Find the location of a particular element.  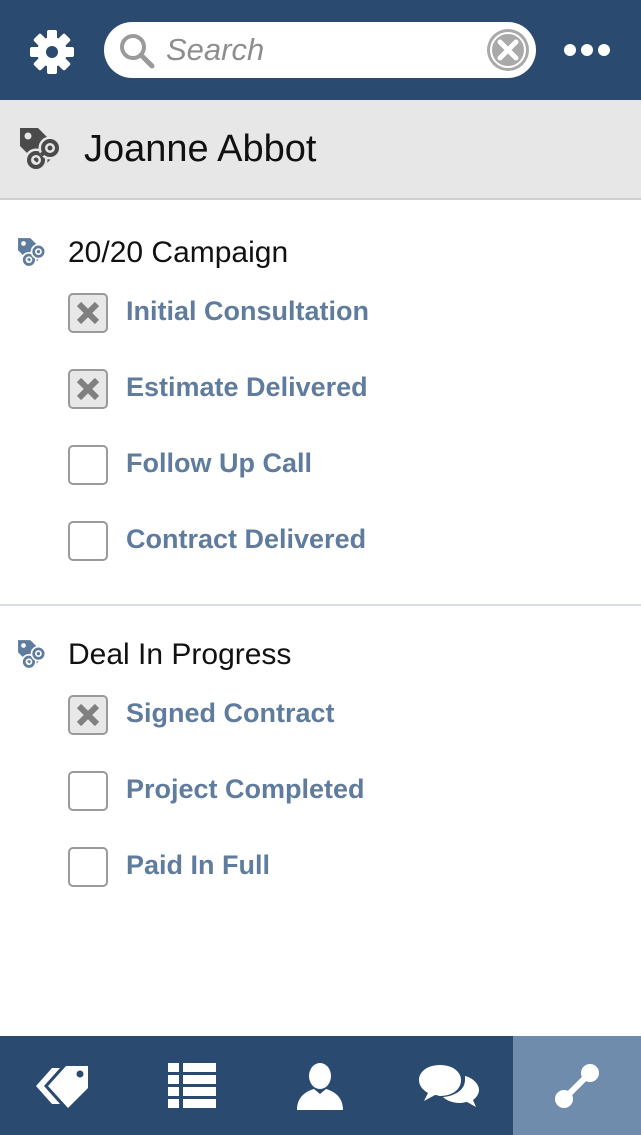

task-item: Project Completed is located at coordinates (320, 796).